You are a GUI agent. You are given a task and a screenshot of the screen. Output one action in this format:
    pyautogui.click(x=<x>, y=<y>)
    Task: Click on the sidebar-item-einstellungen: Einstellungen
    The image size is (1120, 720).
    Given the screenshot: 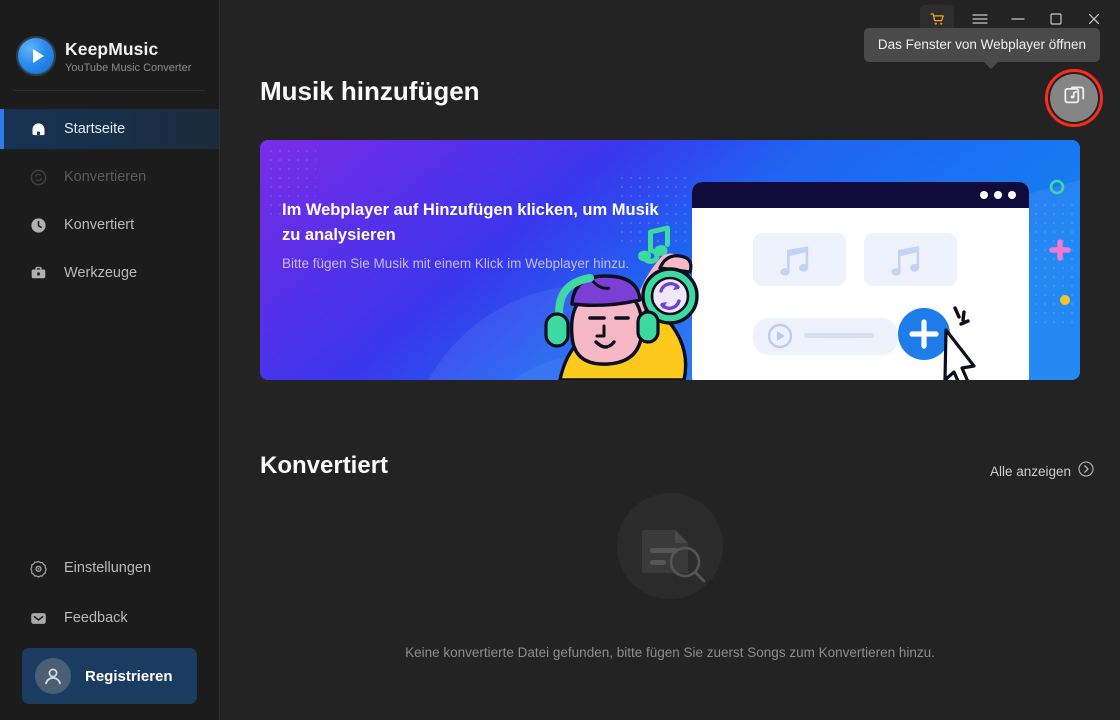 What is the action you would take?
    pyautogui.click(x=109, y=568)
    